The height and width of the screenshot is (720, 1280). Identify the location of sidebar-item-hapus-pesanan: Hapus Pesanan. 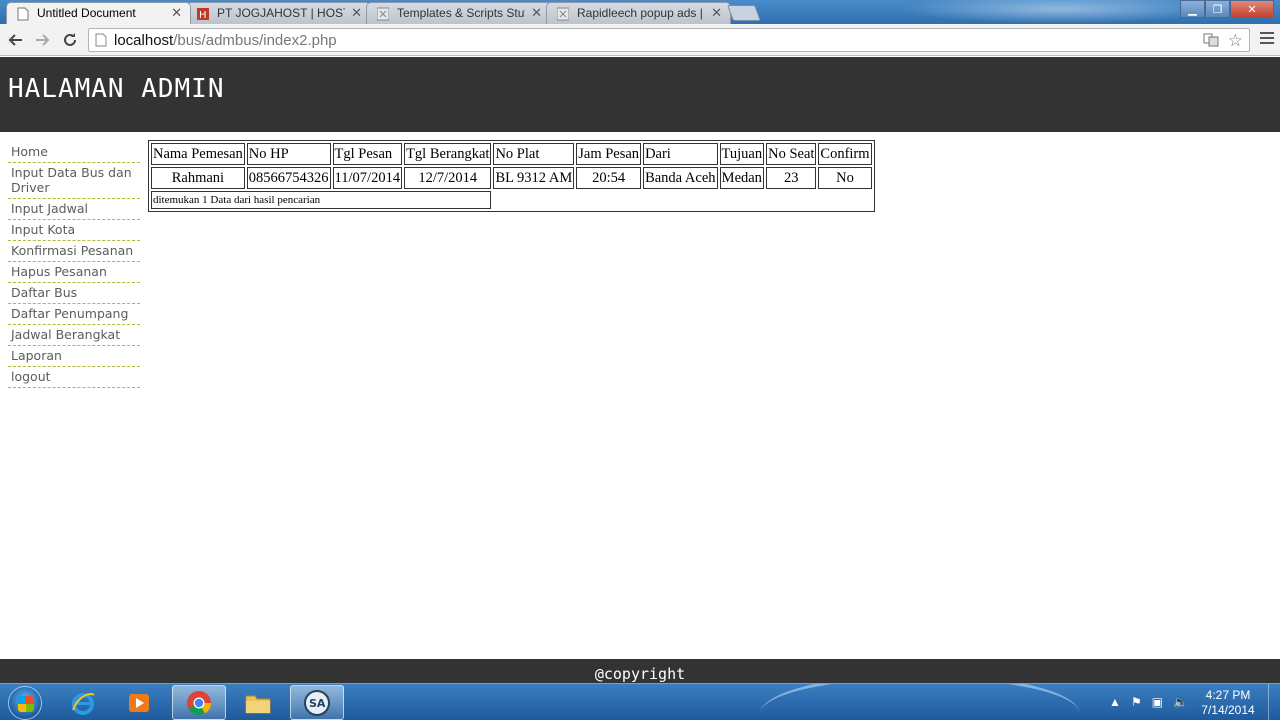
(74, 272).